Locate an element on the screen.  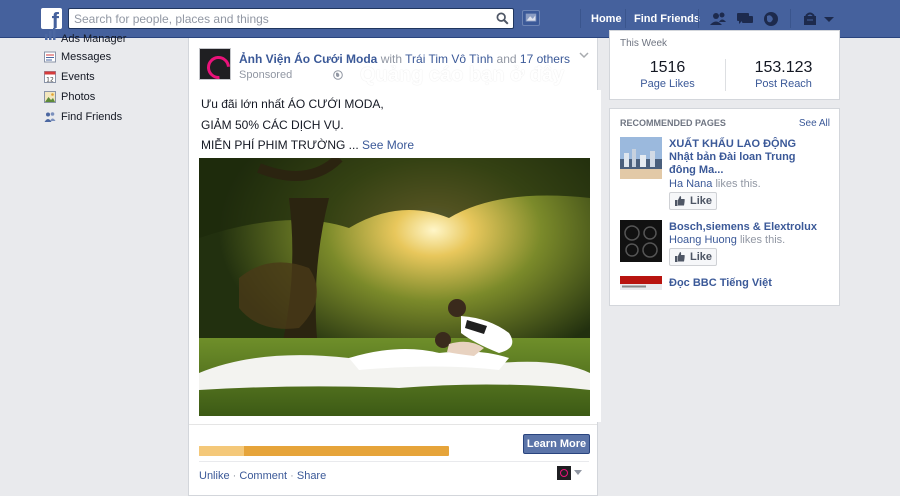
cooktop-thumbnail-image is located at coordinates (641, 241).